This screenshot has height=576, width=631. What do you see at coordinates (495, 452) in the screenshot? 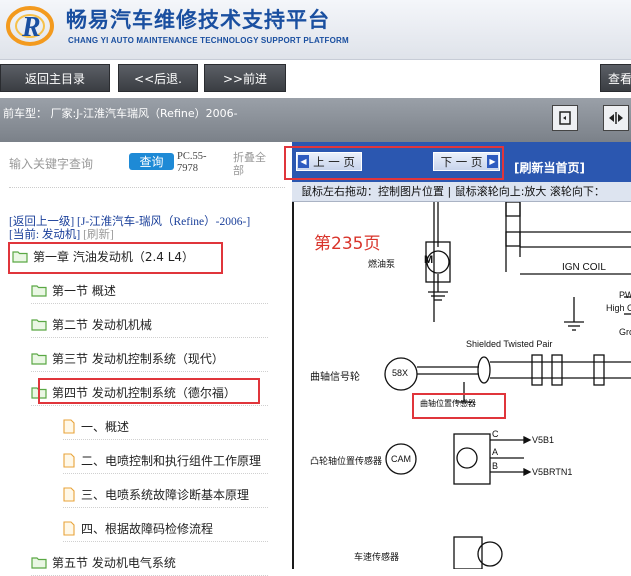
I see `label-pin-a: A` at bounding box center [495, 452].